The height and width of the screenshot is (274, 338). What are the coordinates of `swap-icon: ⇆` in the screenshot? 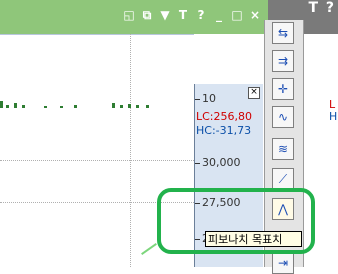 It's located at (283, 33).